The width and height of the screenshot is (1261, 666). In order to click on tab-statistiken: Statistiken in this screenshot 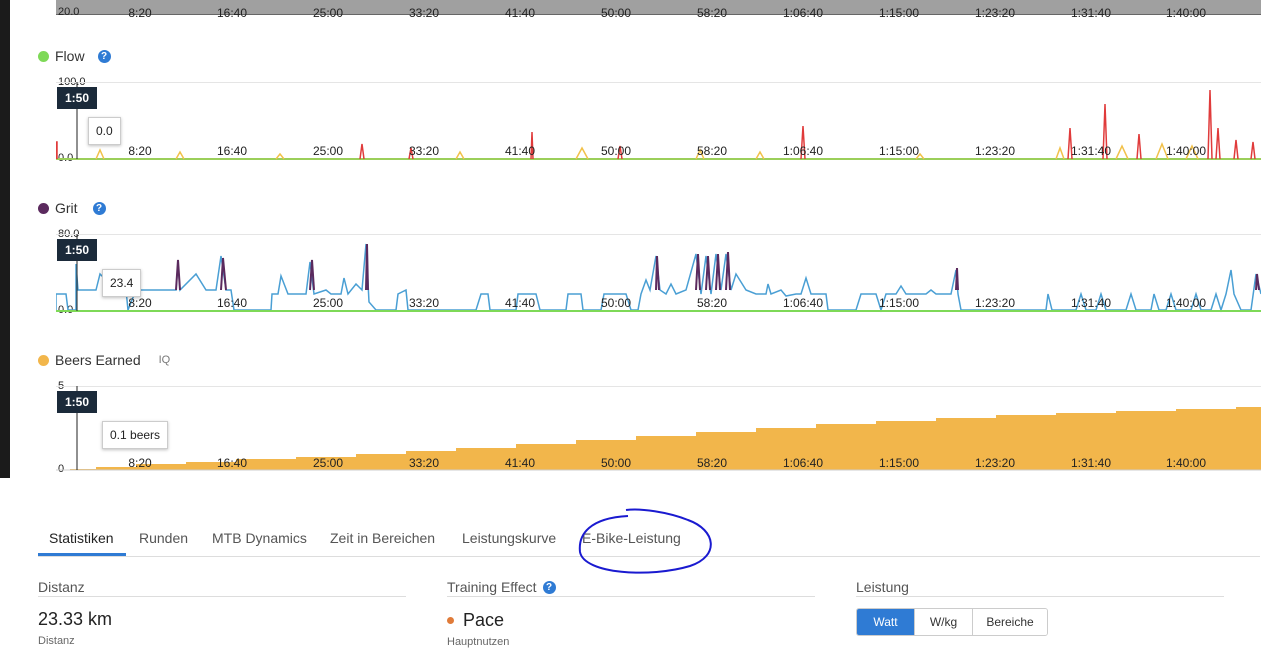, I will do `click(81, 538)`.